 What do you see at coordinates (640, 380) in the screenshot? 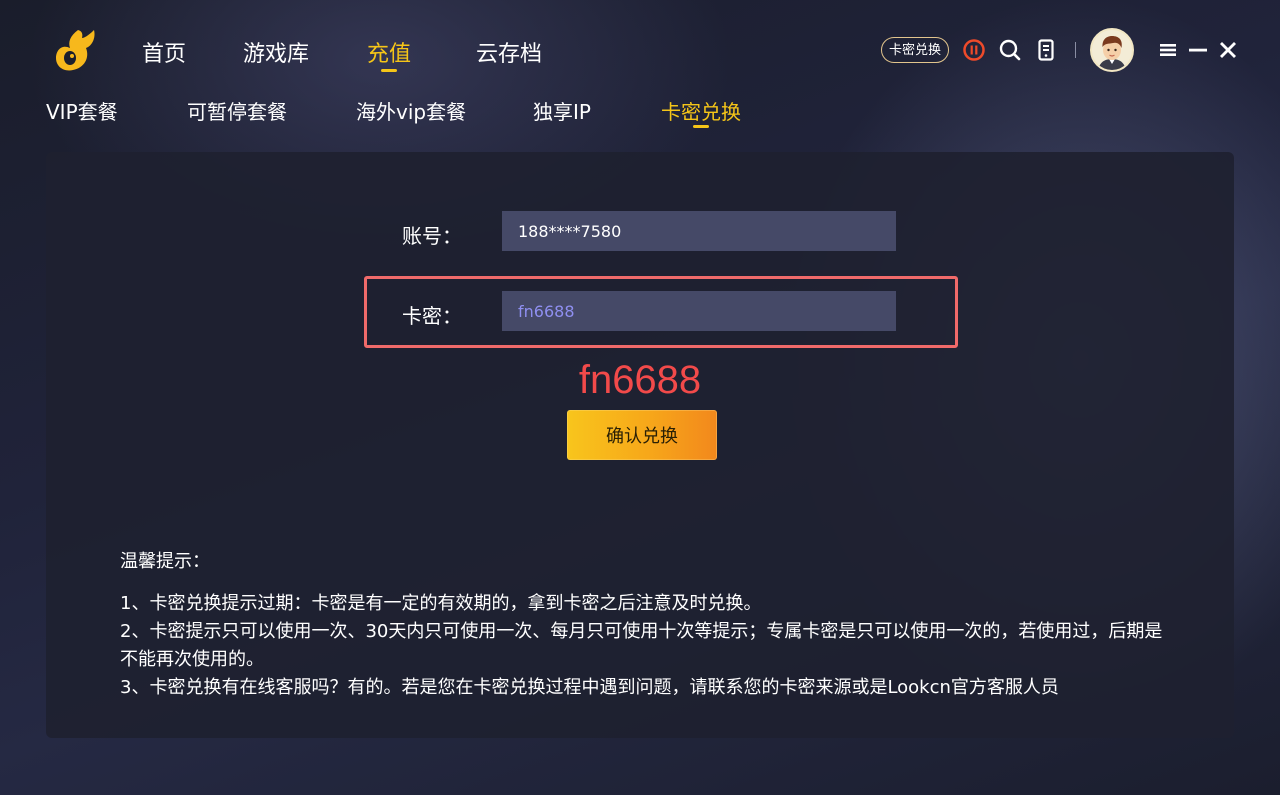
I see `code-annotation: fn6688` at bounding box center [640, 380].